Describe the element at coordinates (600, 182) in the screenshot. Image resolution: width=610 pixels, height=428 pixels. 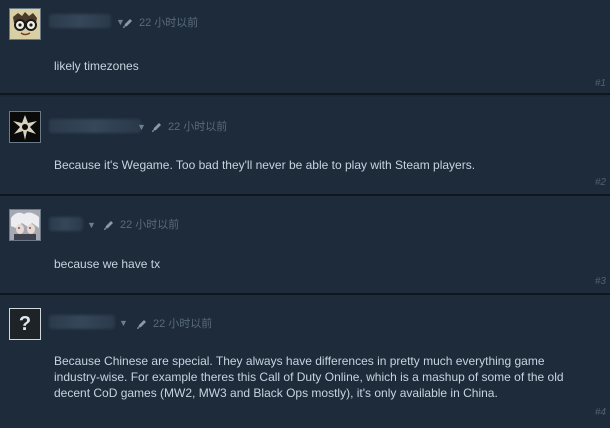
I see `comment-number: #2` at that location.